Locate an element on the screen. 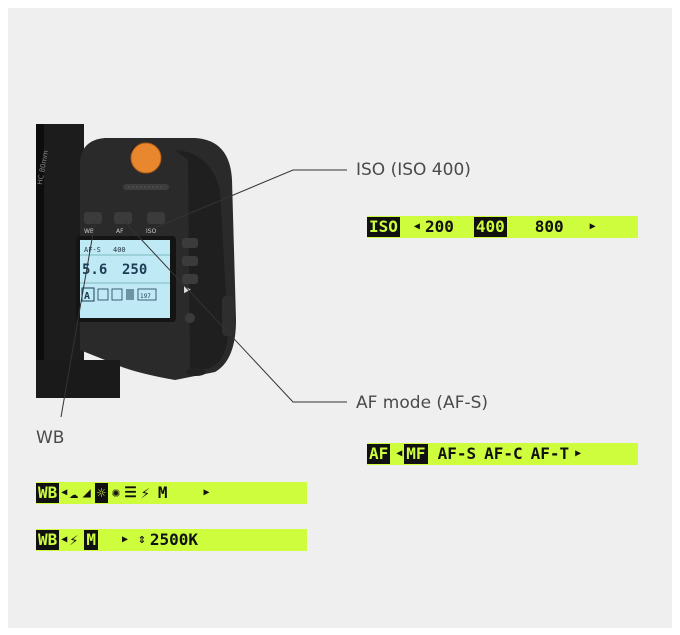 Image resolution: width=680 pixels, height=635 pixels. tungsten-icon: ✺ is located at coordinates (116, 493).